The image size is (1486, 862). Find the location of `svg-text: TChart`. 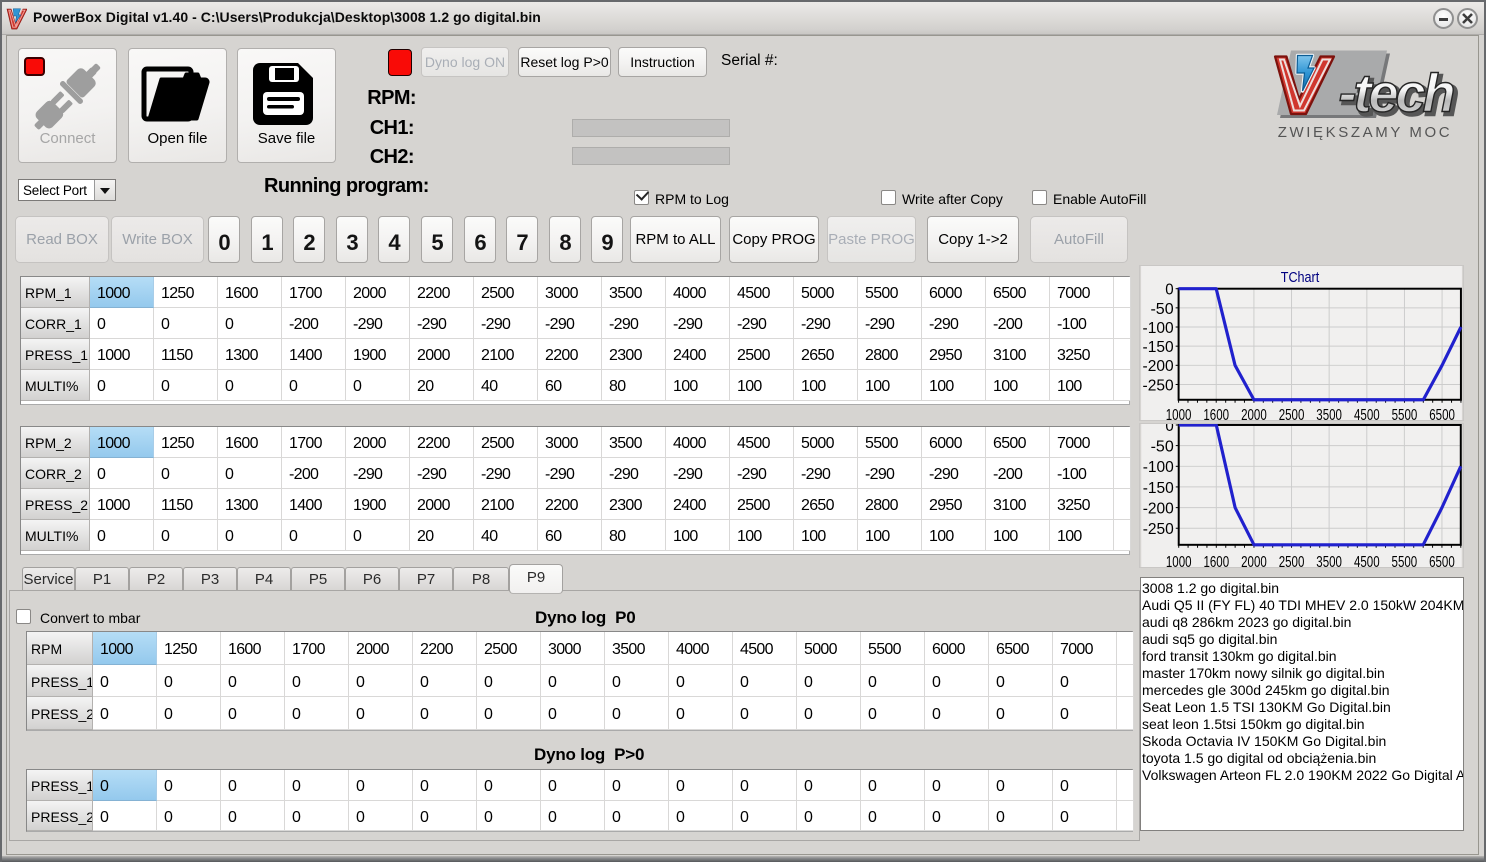

svg-text: TChart is located at coordinates (1300, 278).